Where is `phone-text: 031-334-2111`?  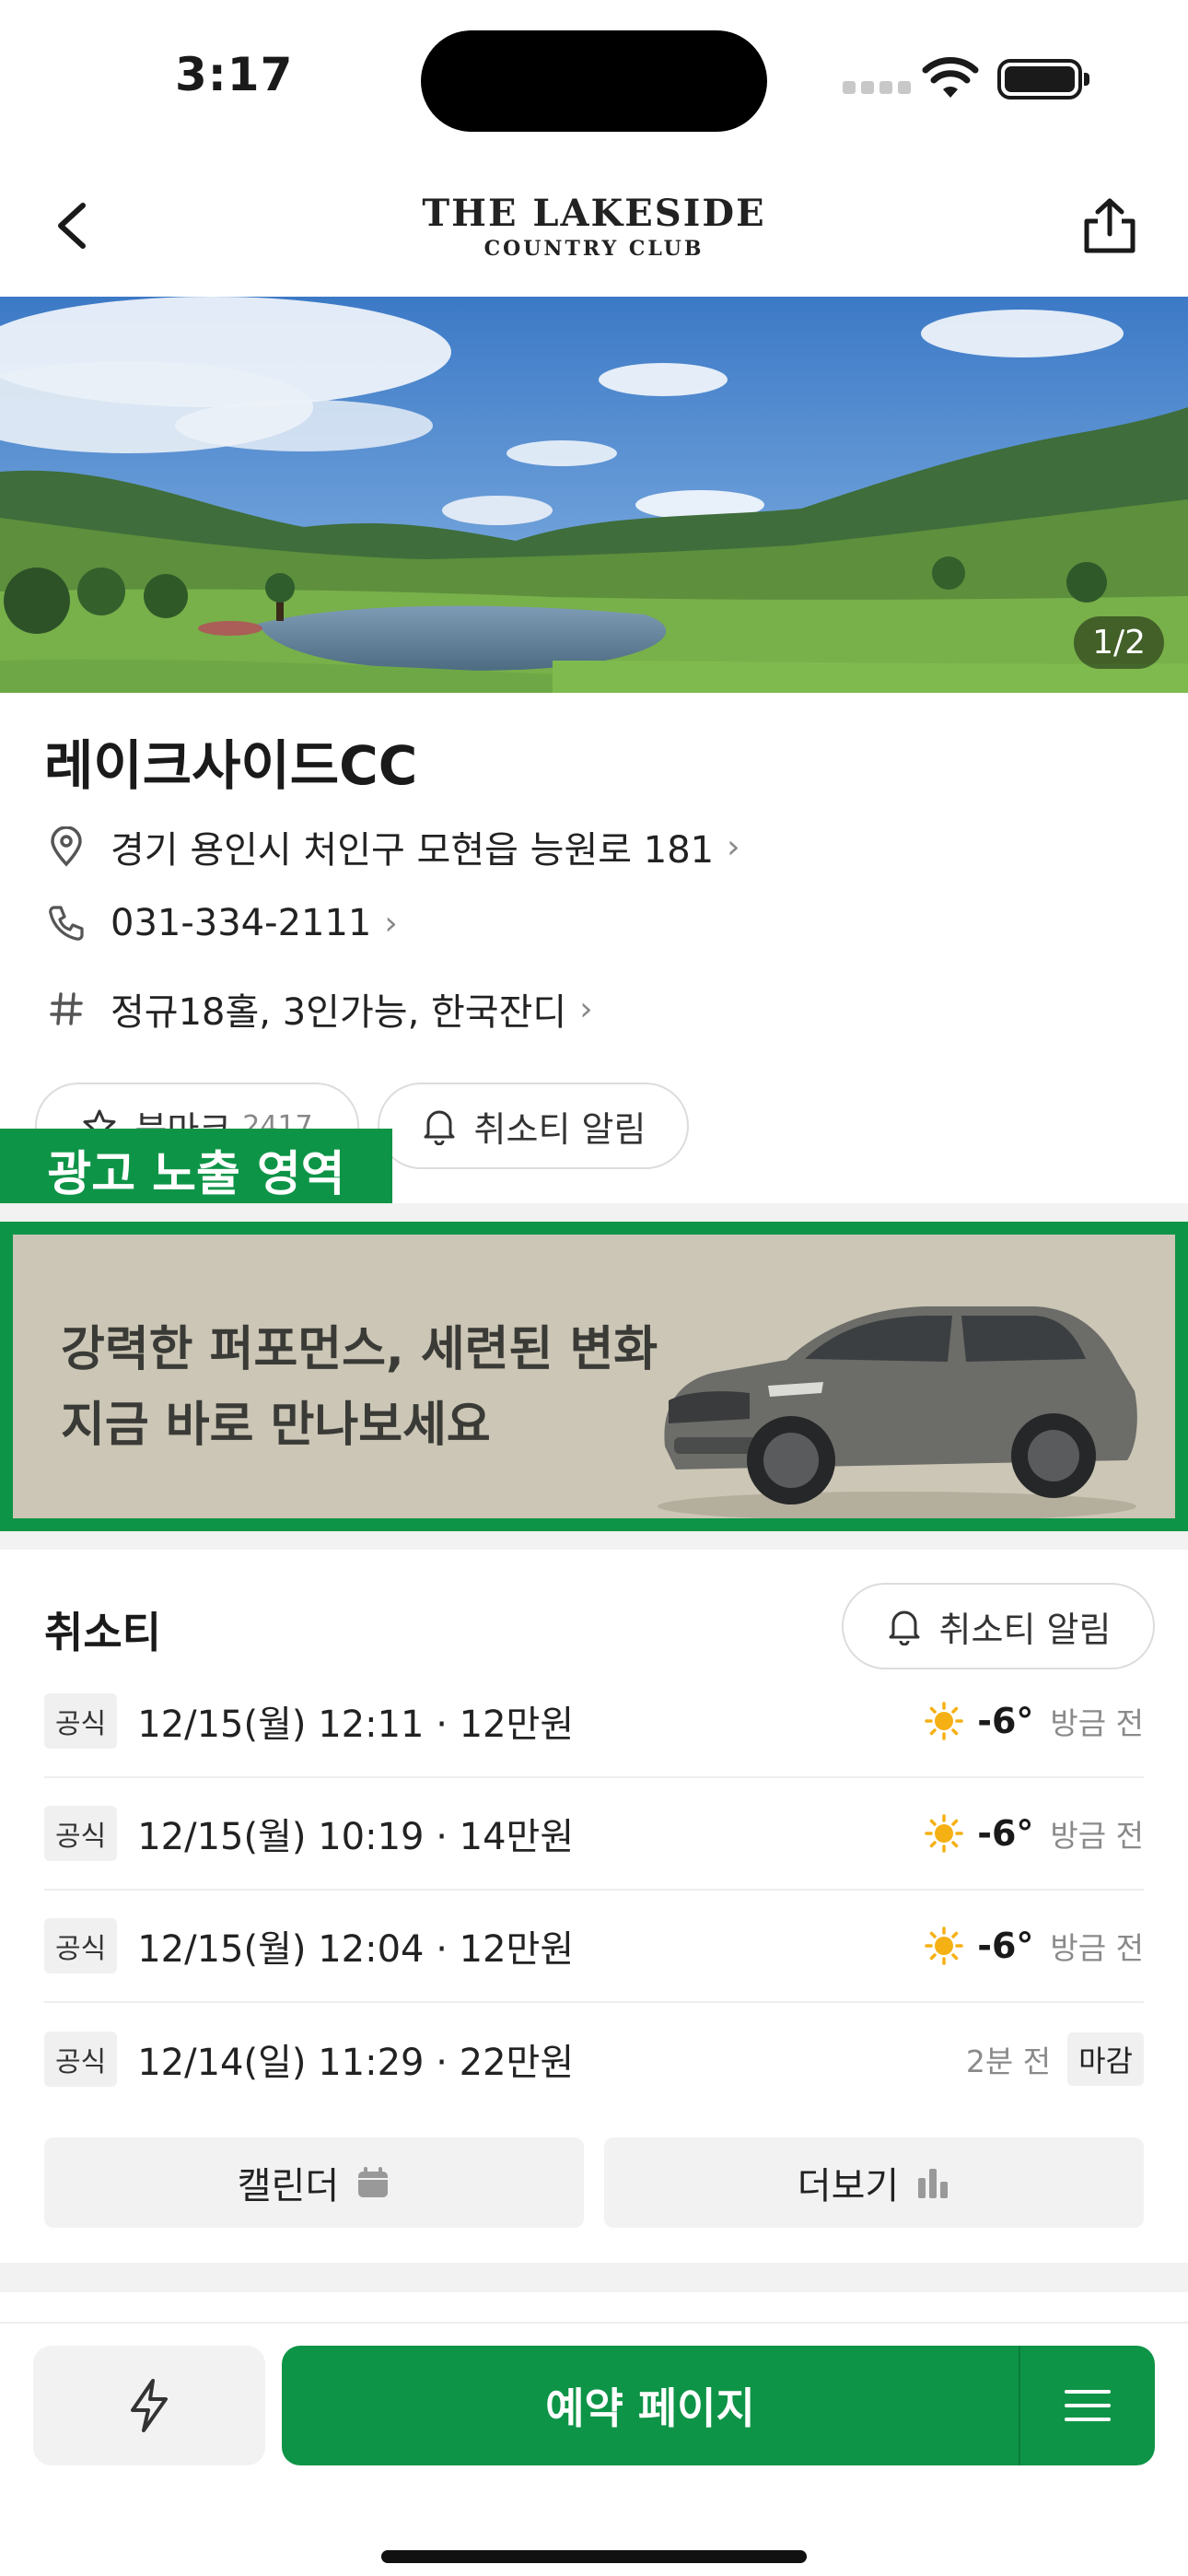 phone-text: 031-334-2111 is located at coordinates (242, 923).